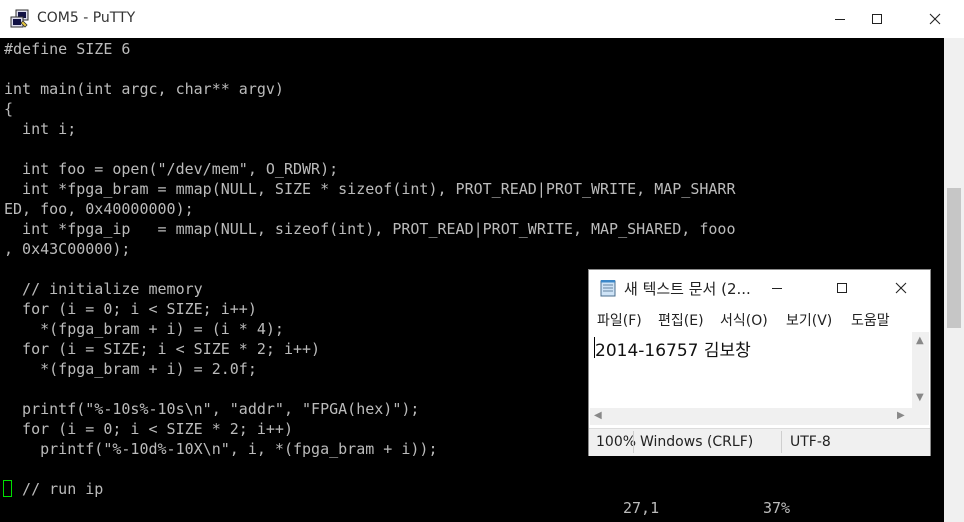  Describe the element at coordinates (598, 415) in the screenshot. I see `scroll-left-icon: ◀` at that location.